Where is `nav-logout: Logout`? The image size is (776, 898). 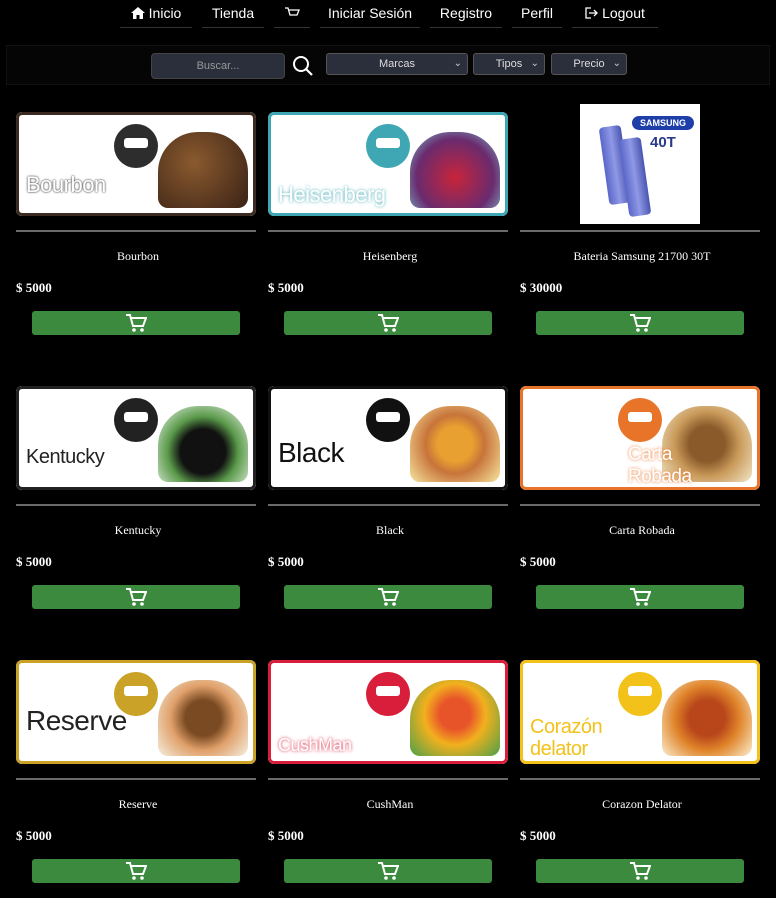 nav-logout: Logout is located at coordinates (615, 14).